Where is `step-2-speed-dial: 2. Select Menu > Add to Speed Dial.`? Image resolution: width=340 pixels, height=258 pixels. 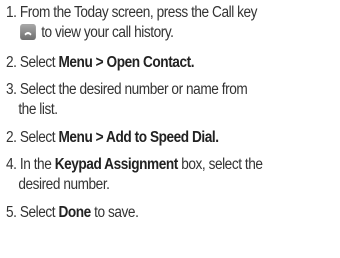 step-2-speed-dial: 2. Select Menu > Add to Speed Dial. is located at coordinates (169, 138).